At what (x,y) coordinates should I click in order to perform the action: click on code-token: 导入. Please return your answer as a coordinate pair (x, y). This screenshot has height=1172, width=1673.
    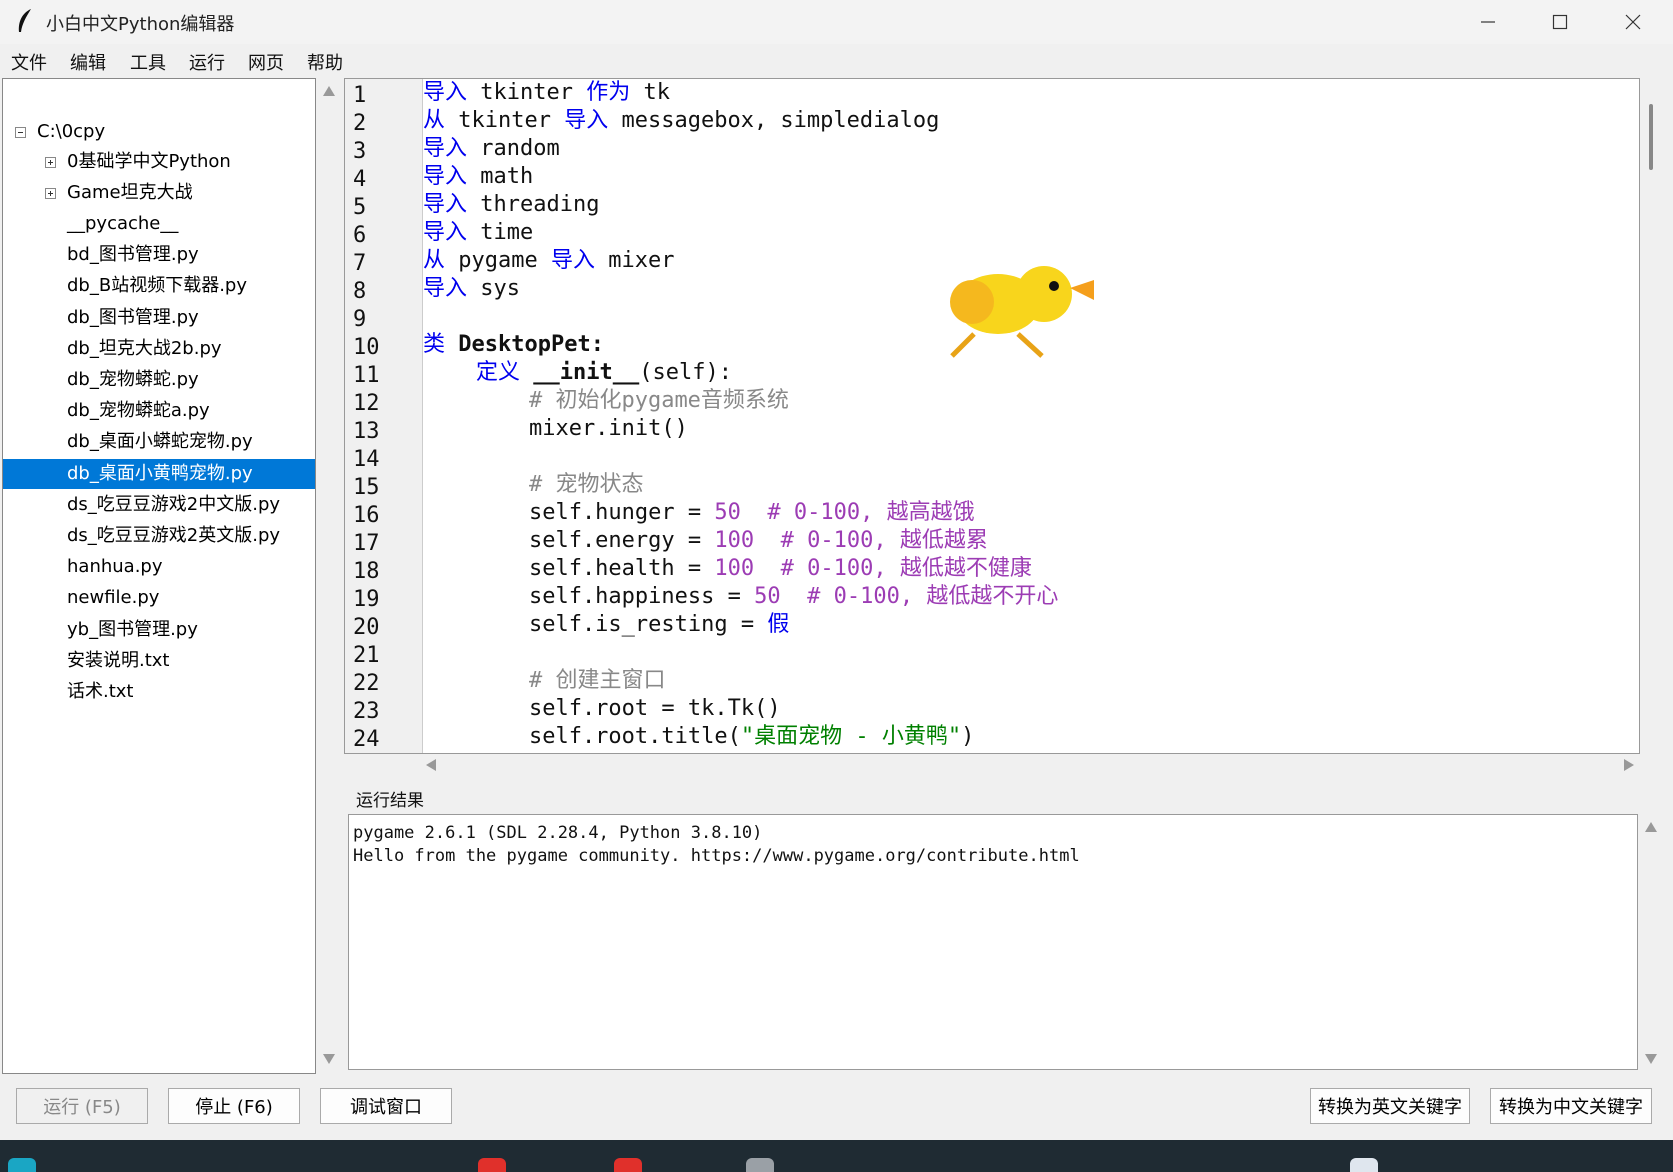
    Looking at the image, I should click on (445, 92).